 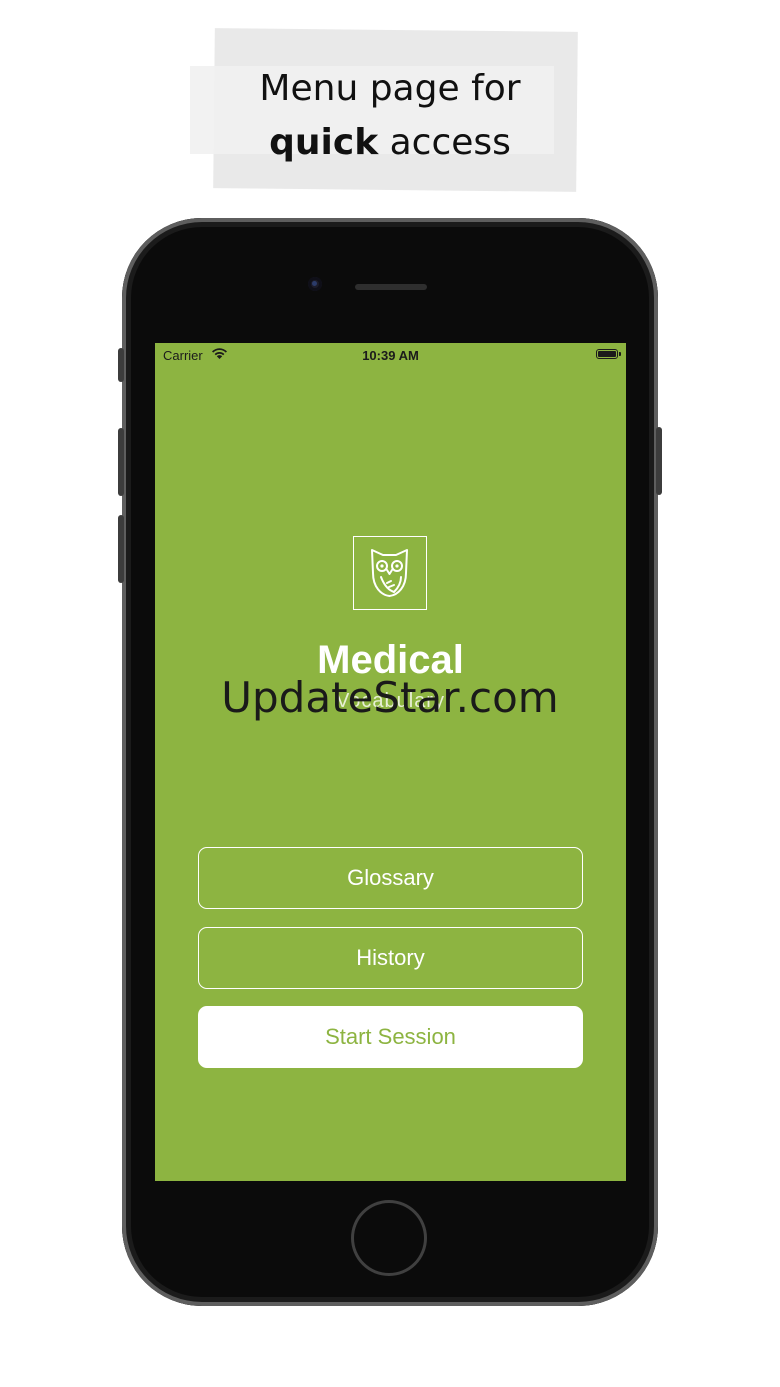 I want to click on status-time: 10:39 AM, so click(x=390, y=355).